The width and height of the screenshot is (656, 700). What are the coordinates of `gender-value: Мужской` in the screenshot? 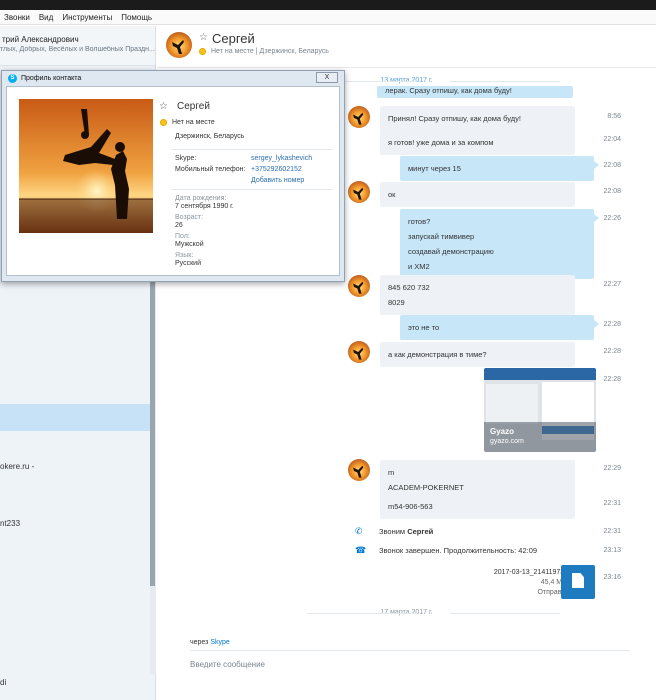 It's located at (189, 244).